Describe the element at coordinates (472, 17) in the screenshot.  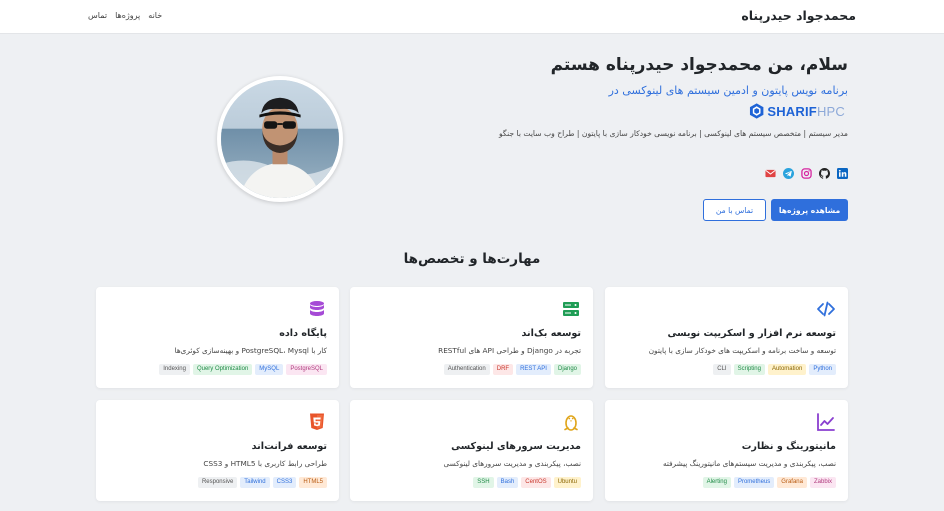
I see `top-navbar: محمدجواد حیدرپناه خانه پروژه‌ها تماس` at that location.